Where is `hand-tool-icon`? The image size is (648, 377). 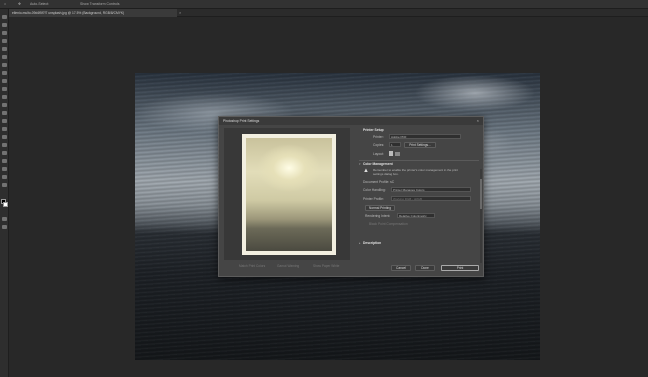
hand-tool-icon is located at coordinates (4, 169).